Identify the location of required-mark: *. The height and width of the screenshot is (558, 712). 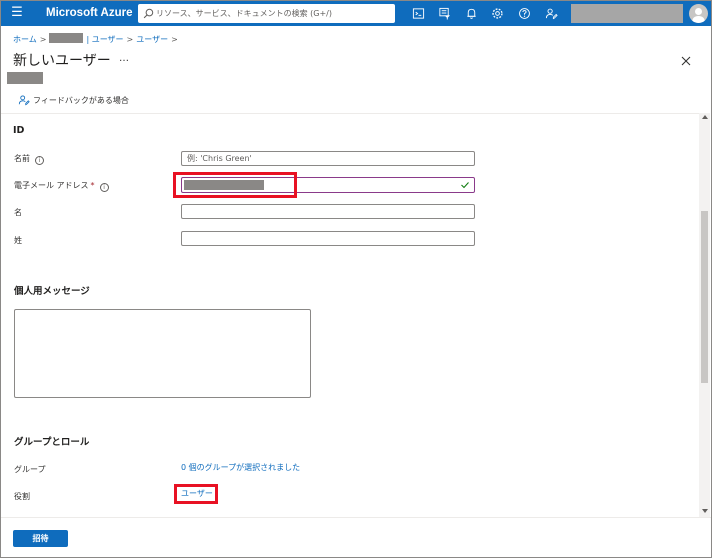
(92, 185).